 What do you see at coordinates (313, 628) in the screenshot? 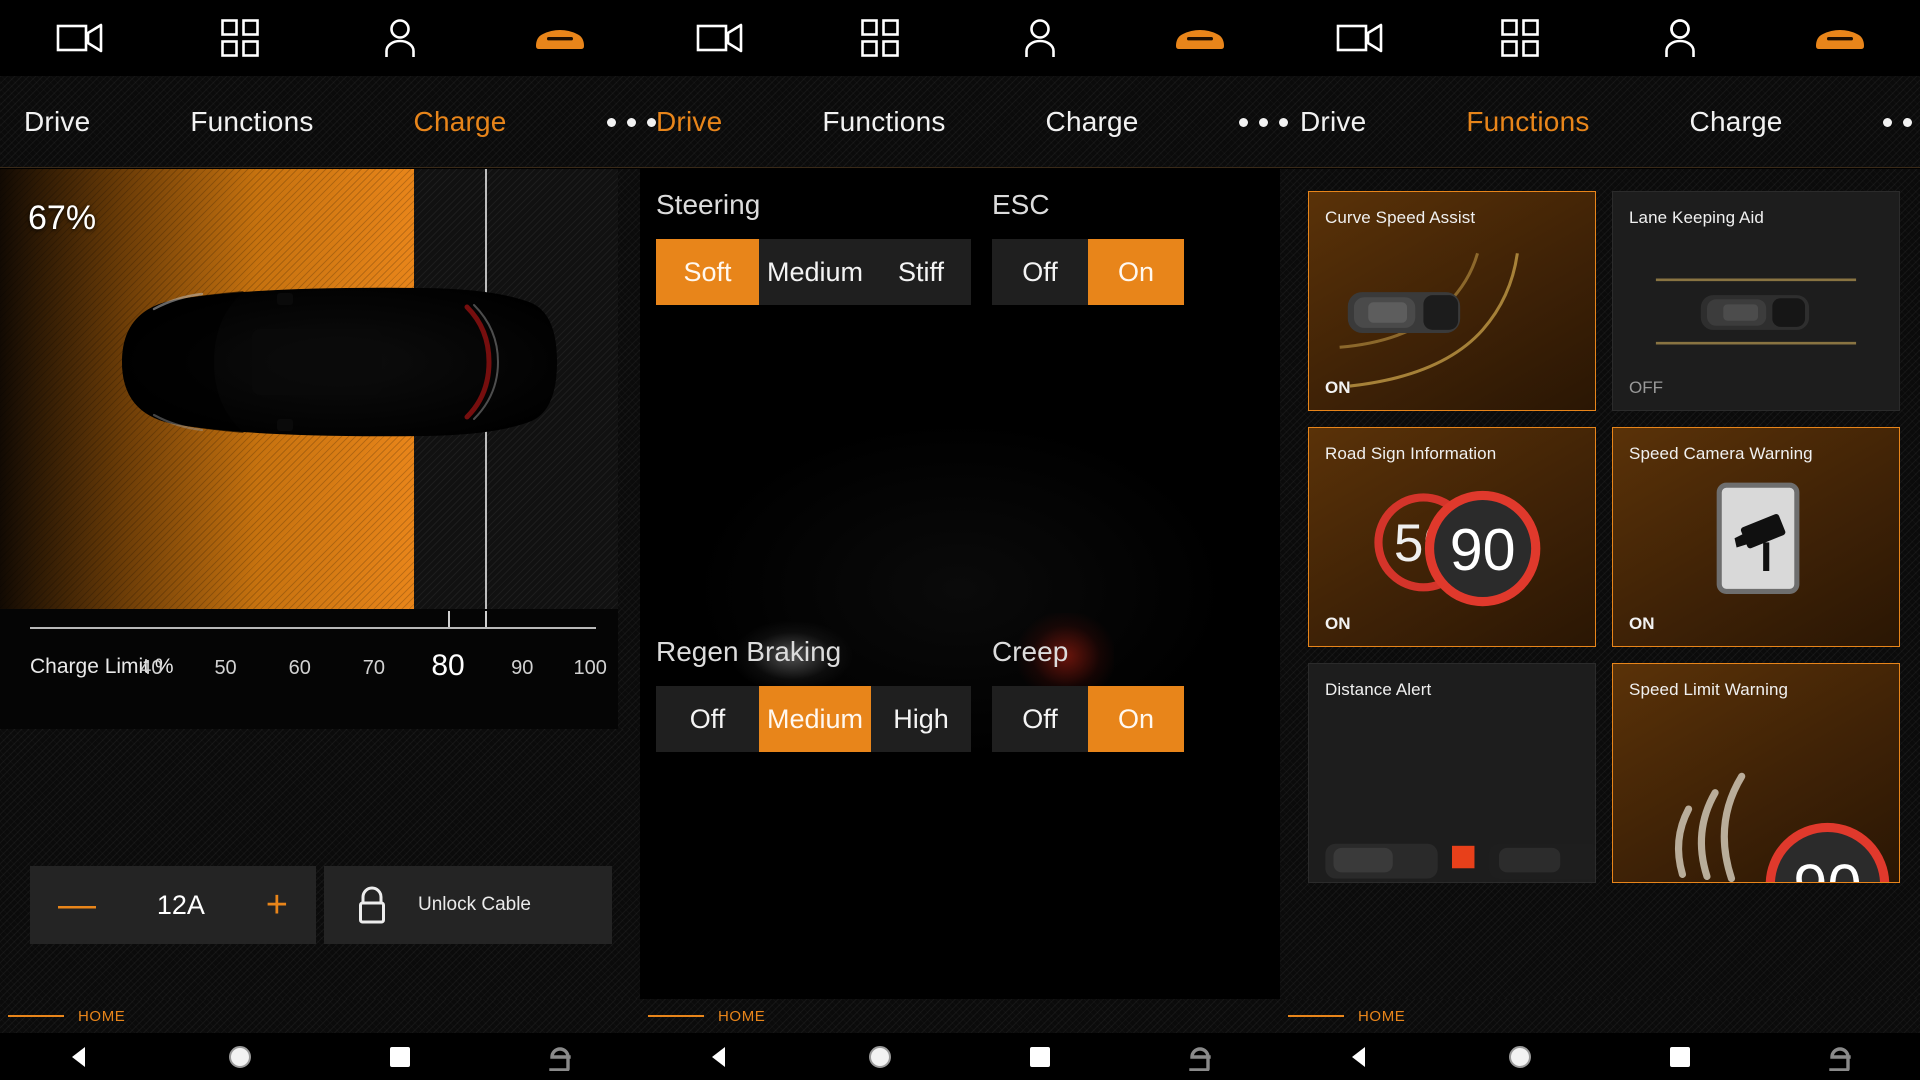
I see `scale-axis` at bounding box center [313, 628].